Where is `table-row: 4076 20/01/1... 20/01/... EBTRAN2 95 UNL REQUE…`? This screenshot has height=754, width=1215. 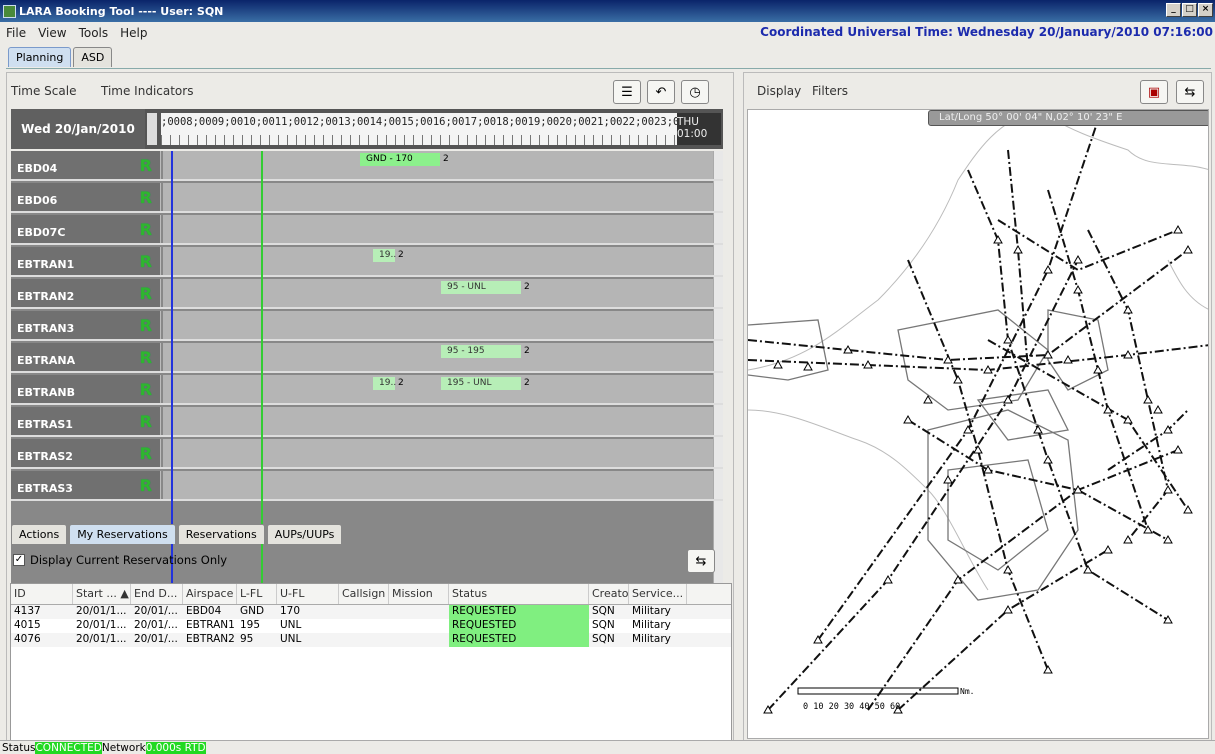
table-row: 4076 20/01/1... 20/01/... EBTRAN2 95 UNL REQUE… is located at coordinates (371, 640).